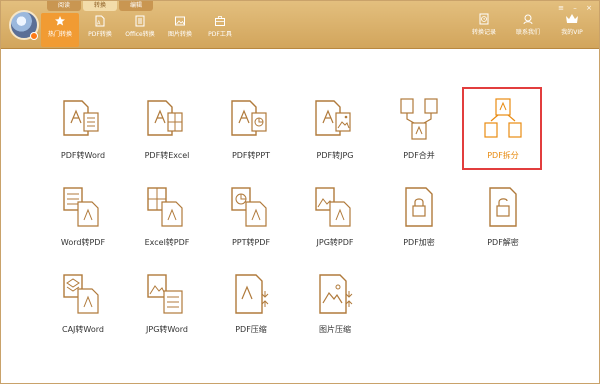  I want to click on tool-jpg-to-pdf: JPG转PDF, so click(335, 223).